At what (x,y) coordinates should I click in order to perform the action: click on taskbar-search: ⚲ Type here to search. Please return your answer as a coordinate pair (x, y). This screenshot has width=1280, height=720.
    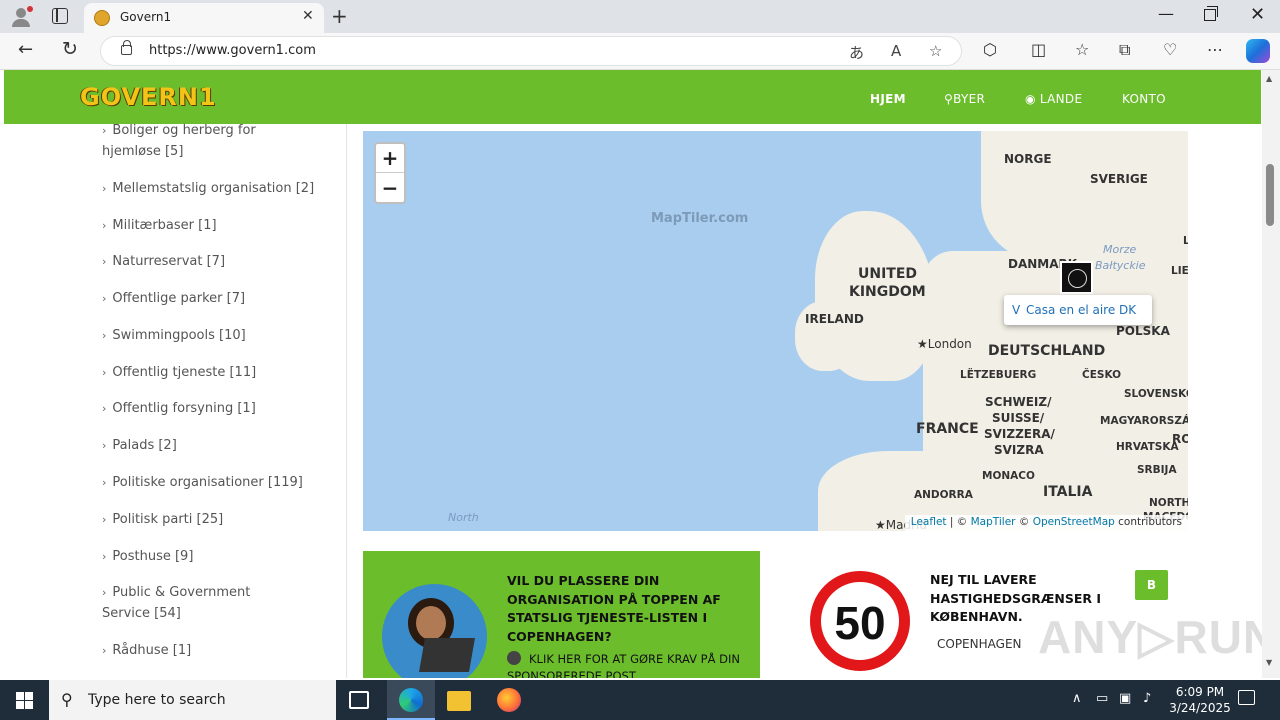
    Looking at the image, I should click on (192, 700).